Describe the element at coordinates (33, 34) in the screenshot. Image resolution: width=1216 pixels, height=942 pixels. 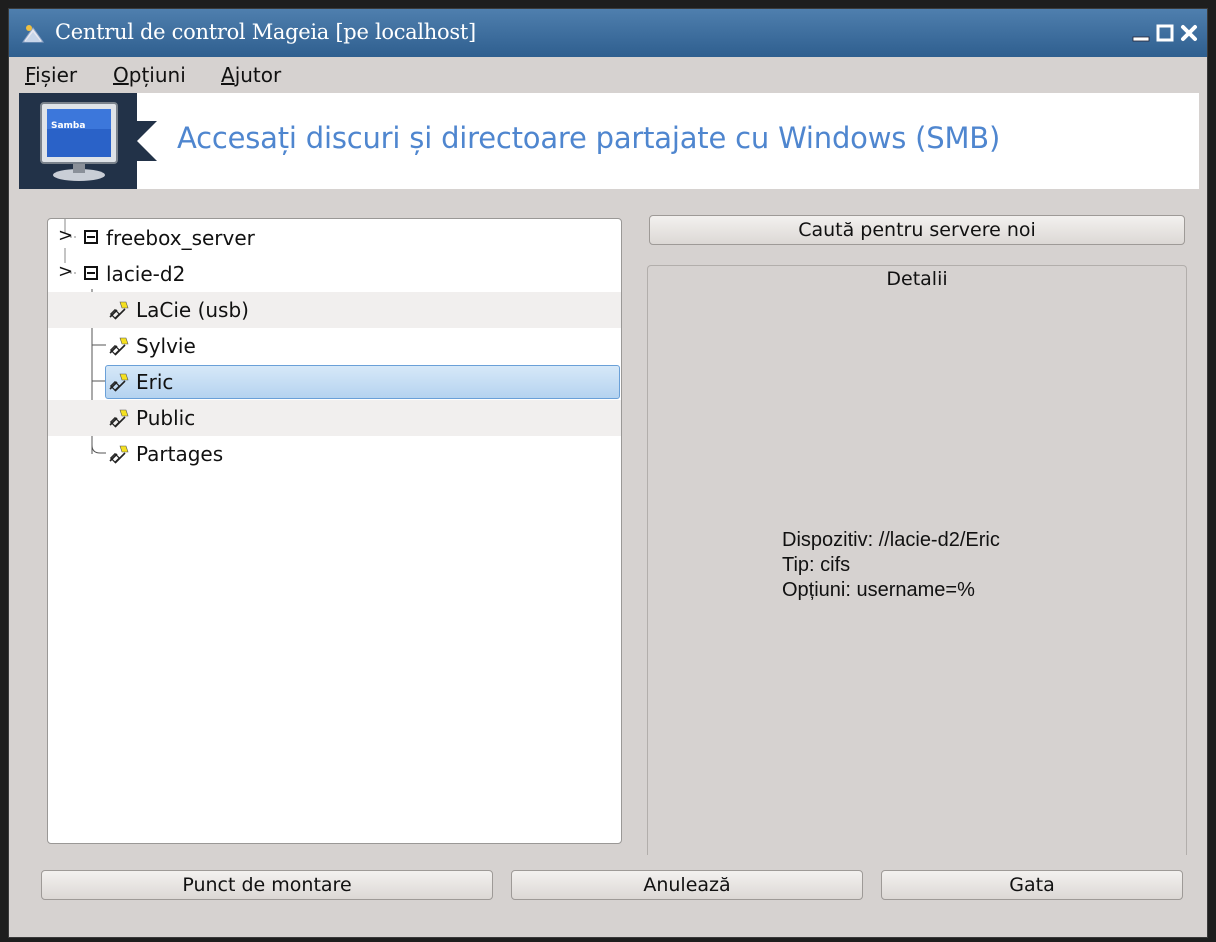
I see `mageia-app-icon` at that location.